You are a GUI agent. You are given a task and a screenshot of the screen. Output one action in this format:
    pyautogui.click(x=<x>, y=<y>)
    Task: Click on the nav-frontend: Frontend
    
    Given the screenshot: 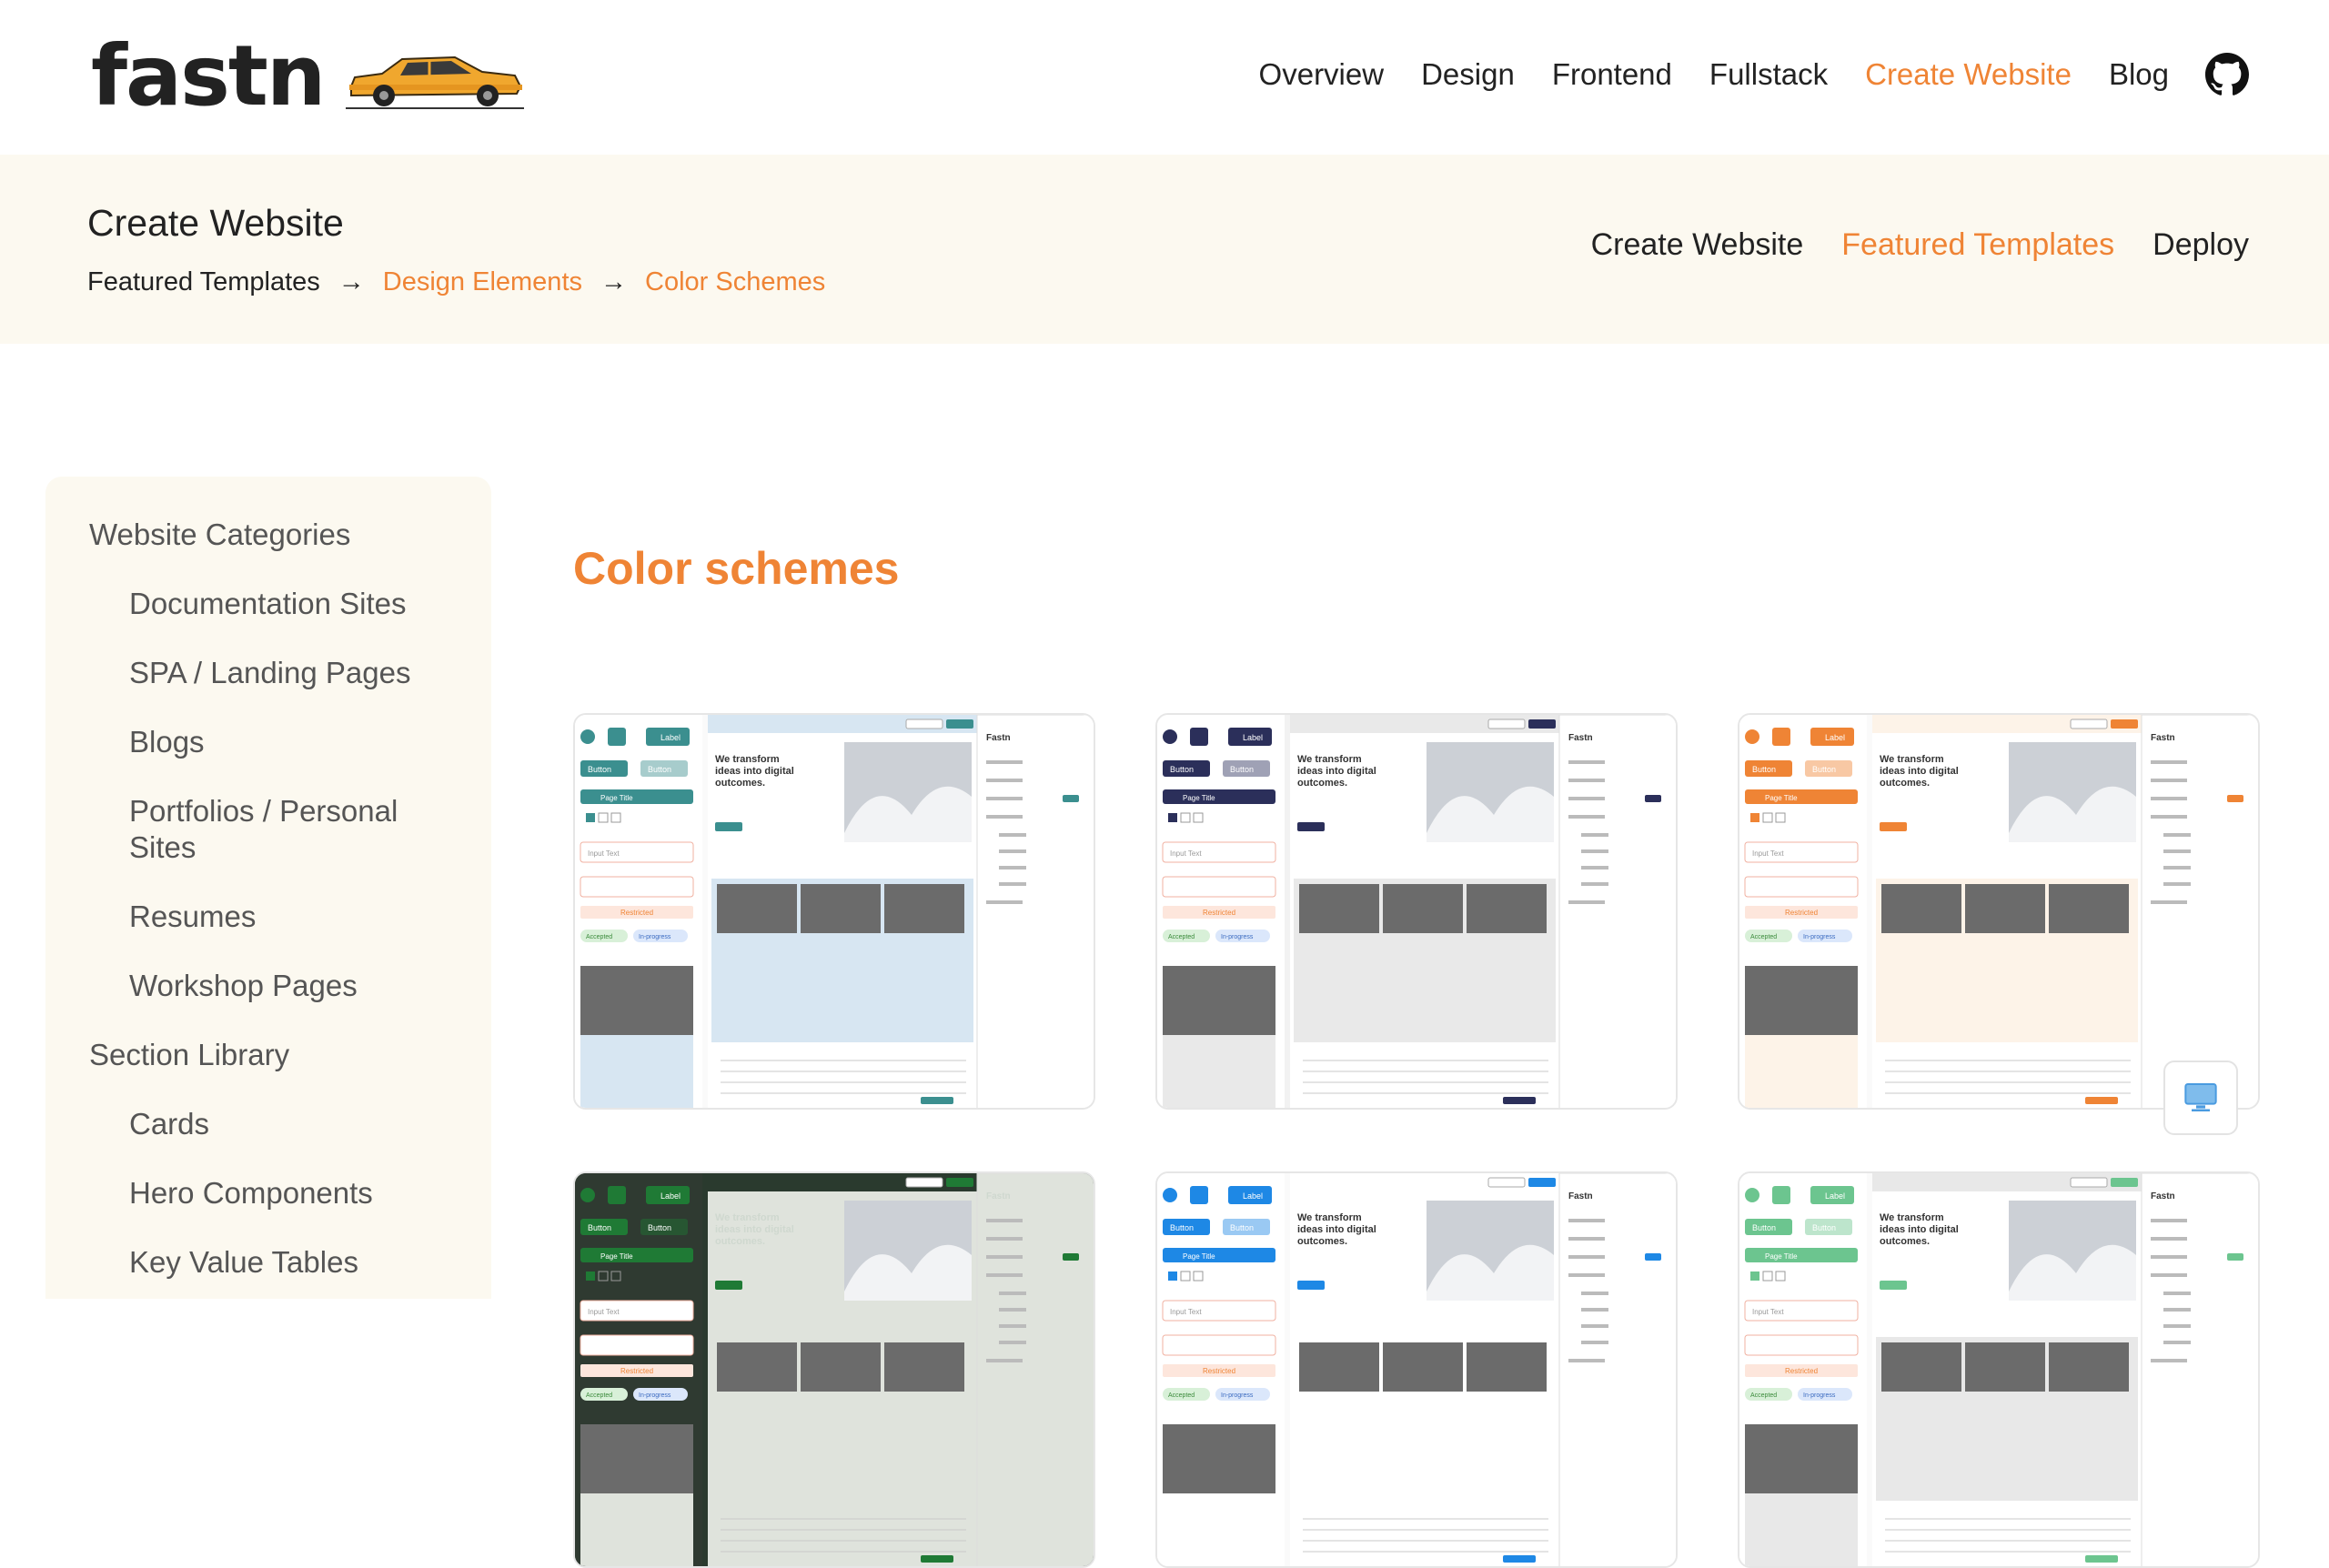 What is the action you would take?
    pyautogui.click(x=1612, y=74)
    